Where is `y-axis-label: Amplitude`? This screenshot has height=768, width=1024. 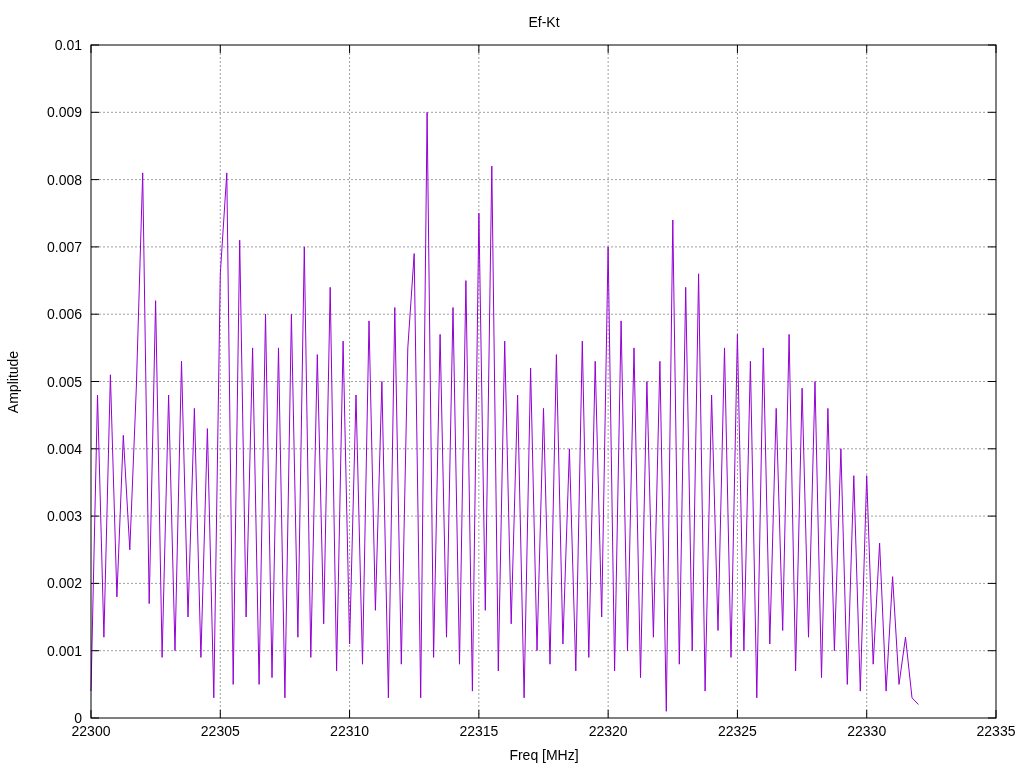
y-axis-label: Amplitude is located at coordinates (13, 382).